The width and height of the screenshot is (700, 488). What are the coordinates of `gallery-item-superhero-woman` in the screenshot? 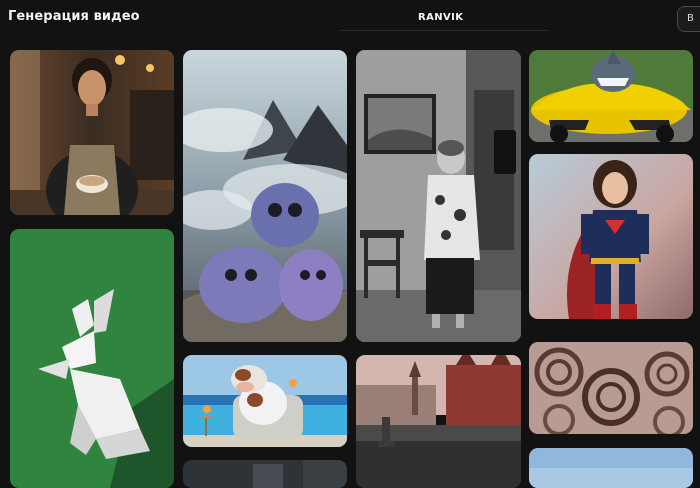 It's located at (611, 236).